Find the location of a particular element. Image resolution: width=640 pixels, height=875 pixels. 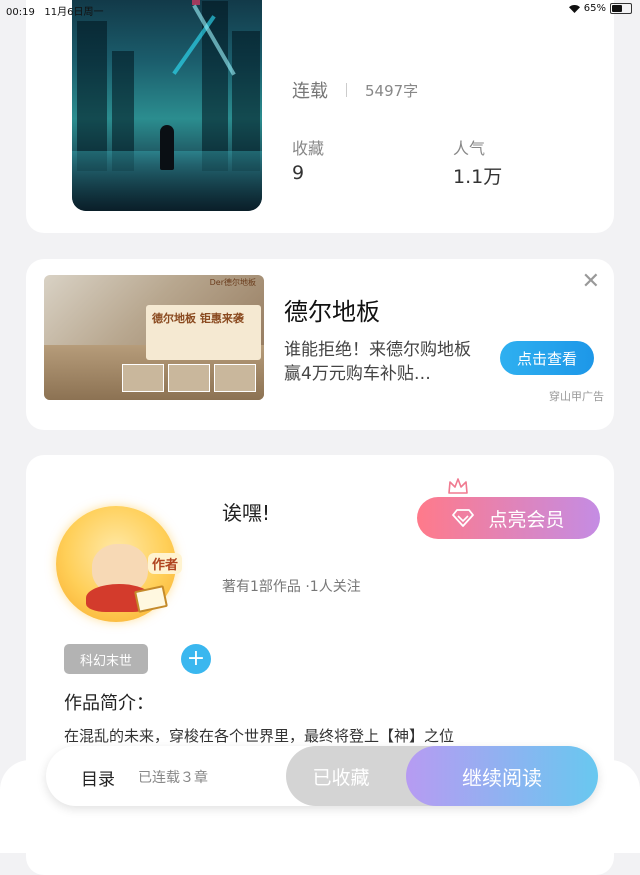

status-left: 00:19 11月6日周一 is located at coordinates (54, 10).